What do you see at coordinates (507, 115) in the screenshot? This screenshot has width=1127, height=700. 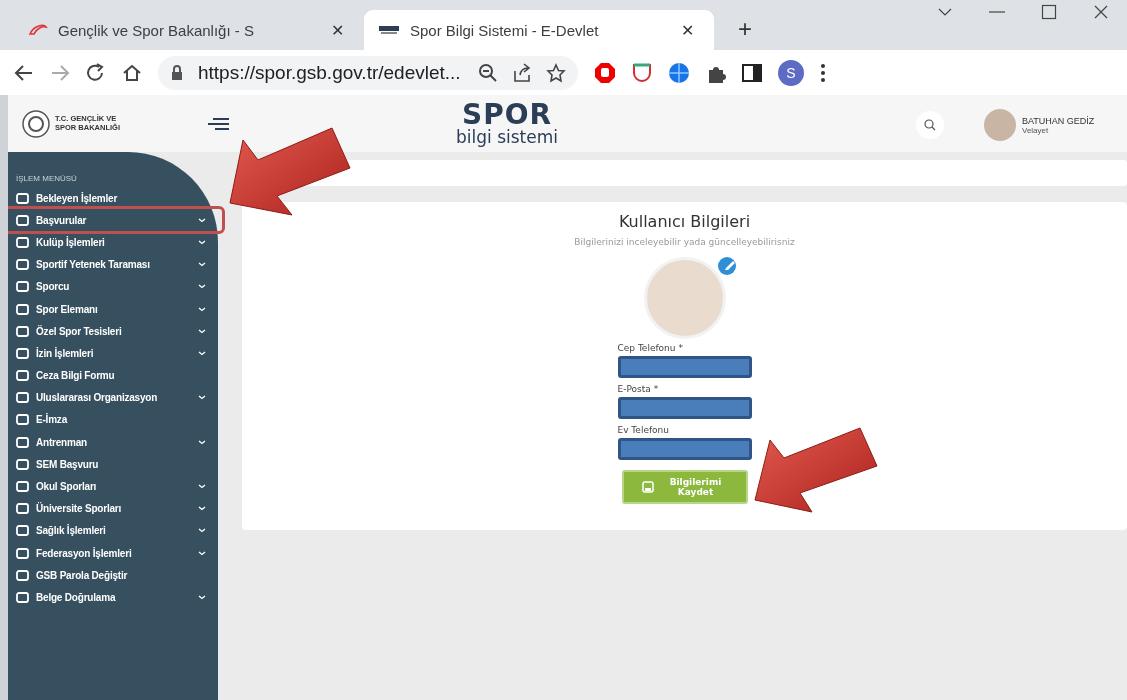 I see `logo-title: SPOR` at bounding box center [507, 115].